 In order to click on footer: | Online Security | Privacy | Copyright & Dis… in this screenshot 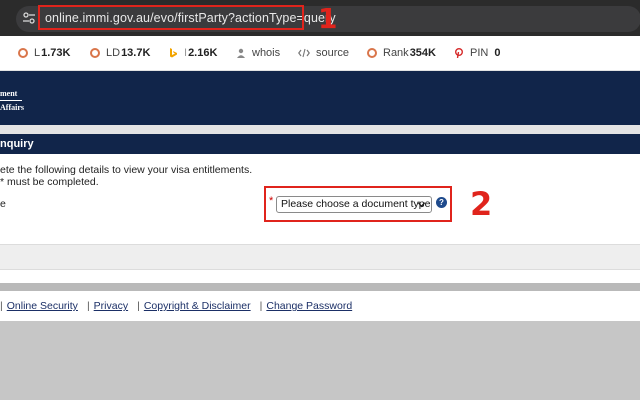, I will do `click(320, 306)`.